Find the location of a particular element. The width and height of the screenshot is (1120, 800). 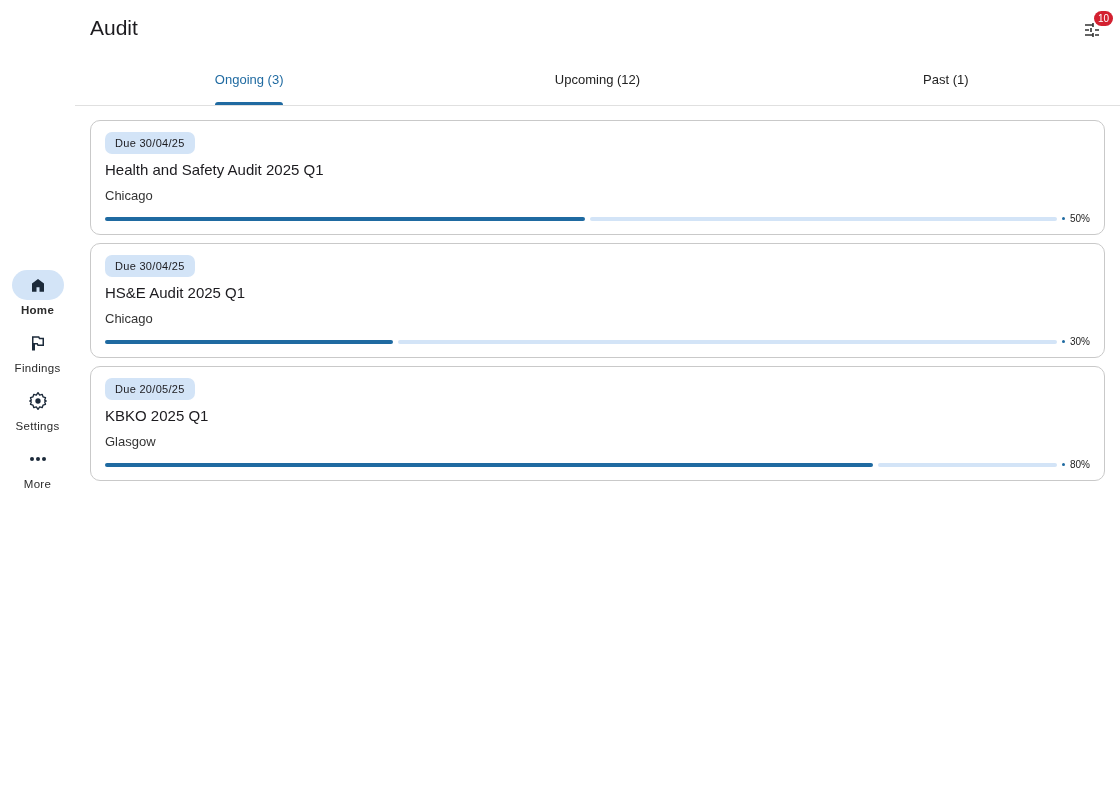

tab: Ongoing (3) is located at coordinates (249, 80).